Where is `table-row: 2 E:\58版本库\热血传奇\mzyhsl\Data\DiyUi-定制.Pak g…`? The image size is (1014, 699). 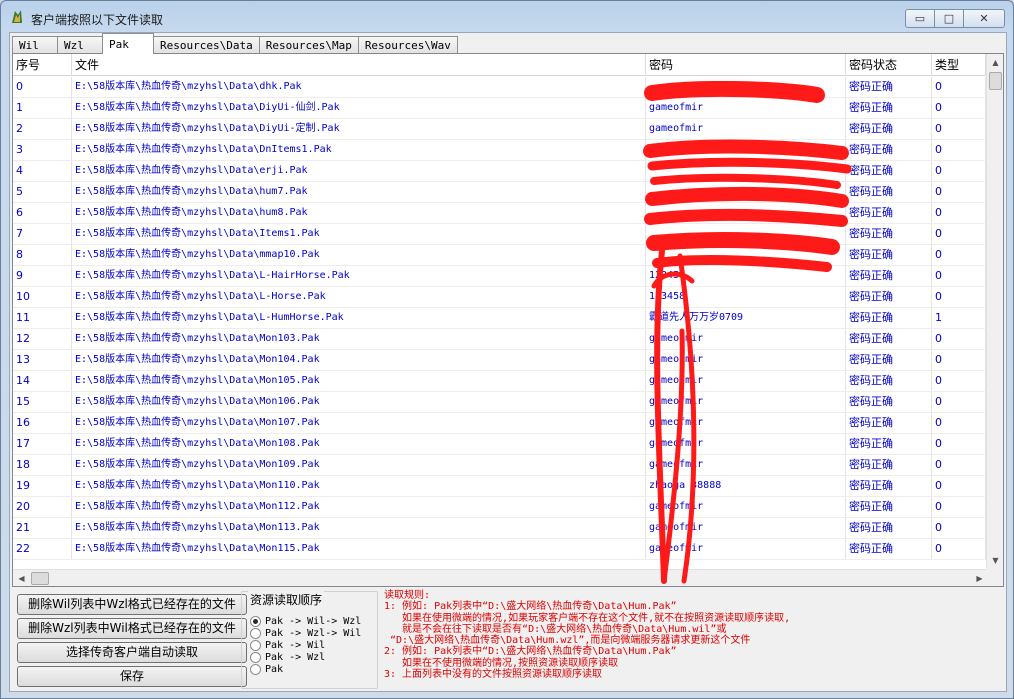 table-row: 2 E:\58版本库\热血传奇\mzyhsl\Data\DiyUi-定制.Pak g… is located at coordinates (499, 129).